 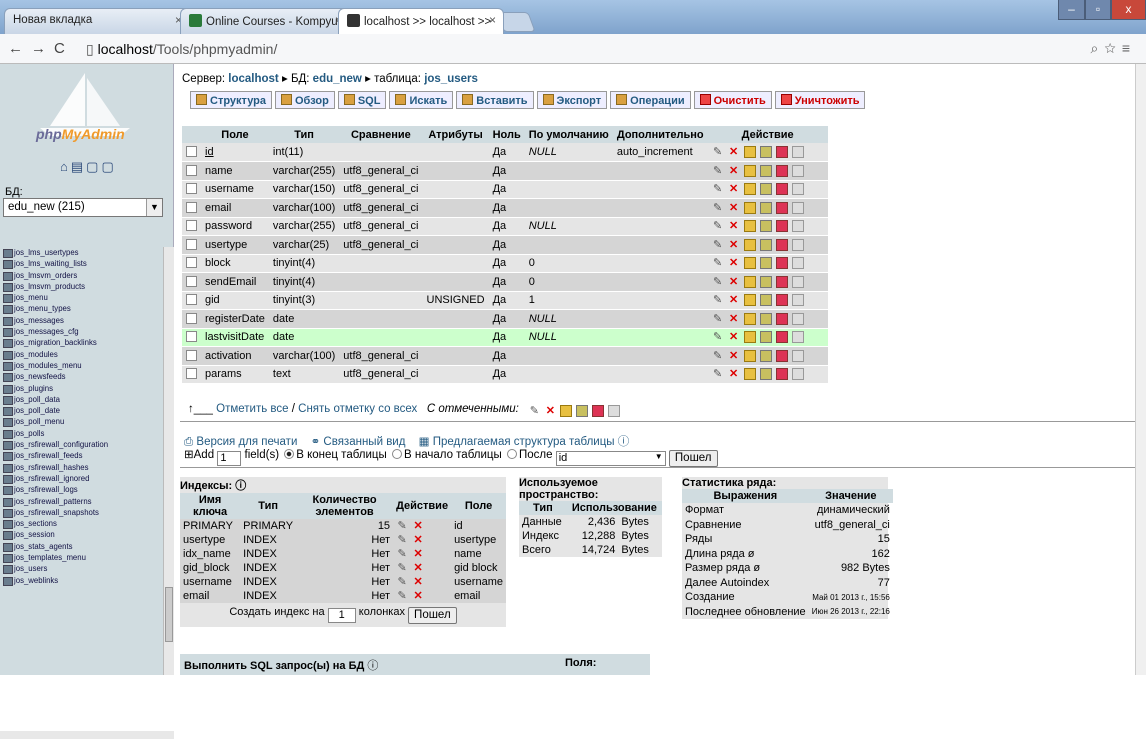 What do you see at coordinates (235, 300) in the screenshot?
I see `cell-name: gid` at bounding box center [235, 300].